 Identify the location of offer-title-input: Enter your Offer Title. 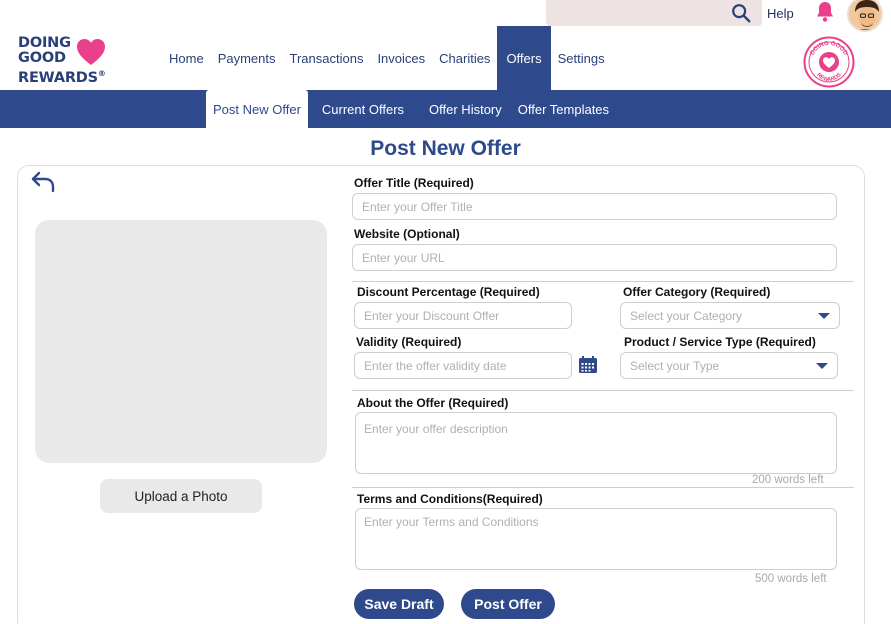
(594, 206).